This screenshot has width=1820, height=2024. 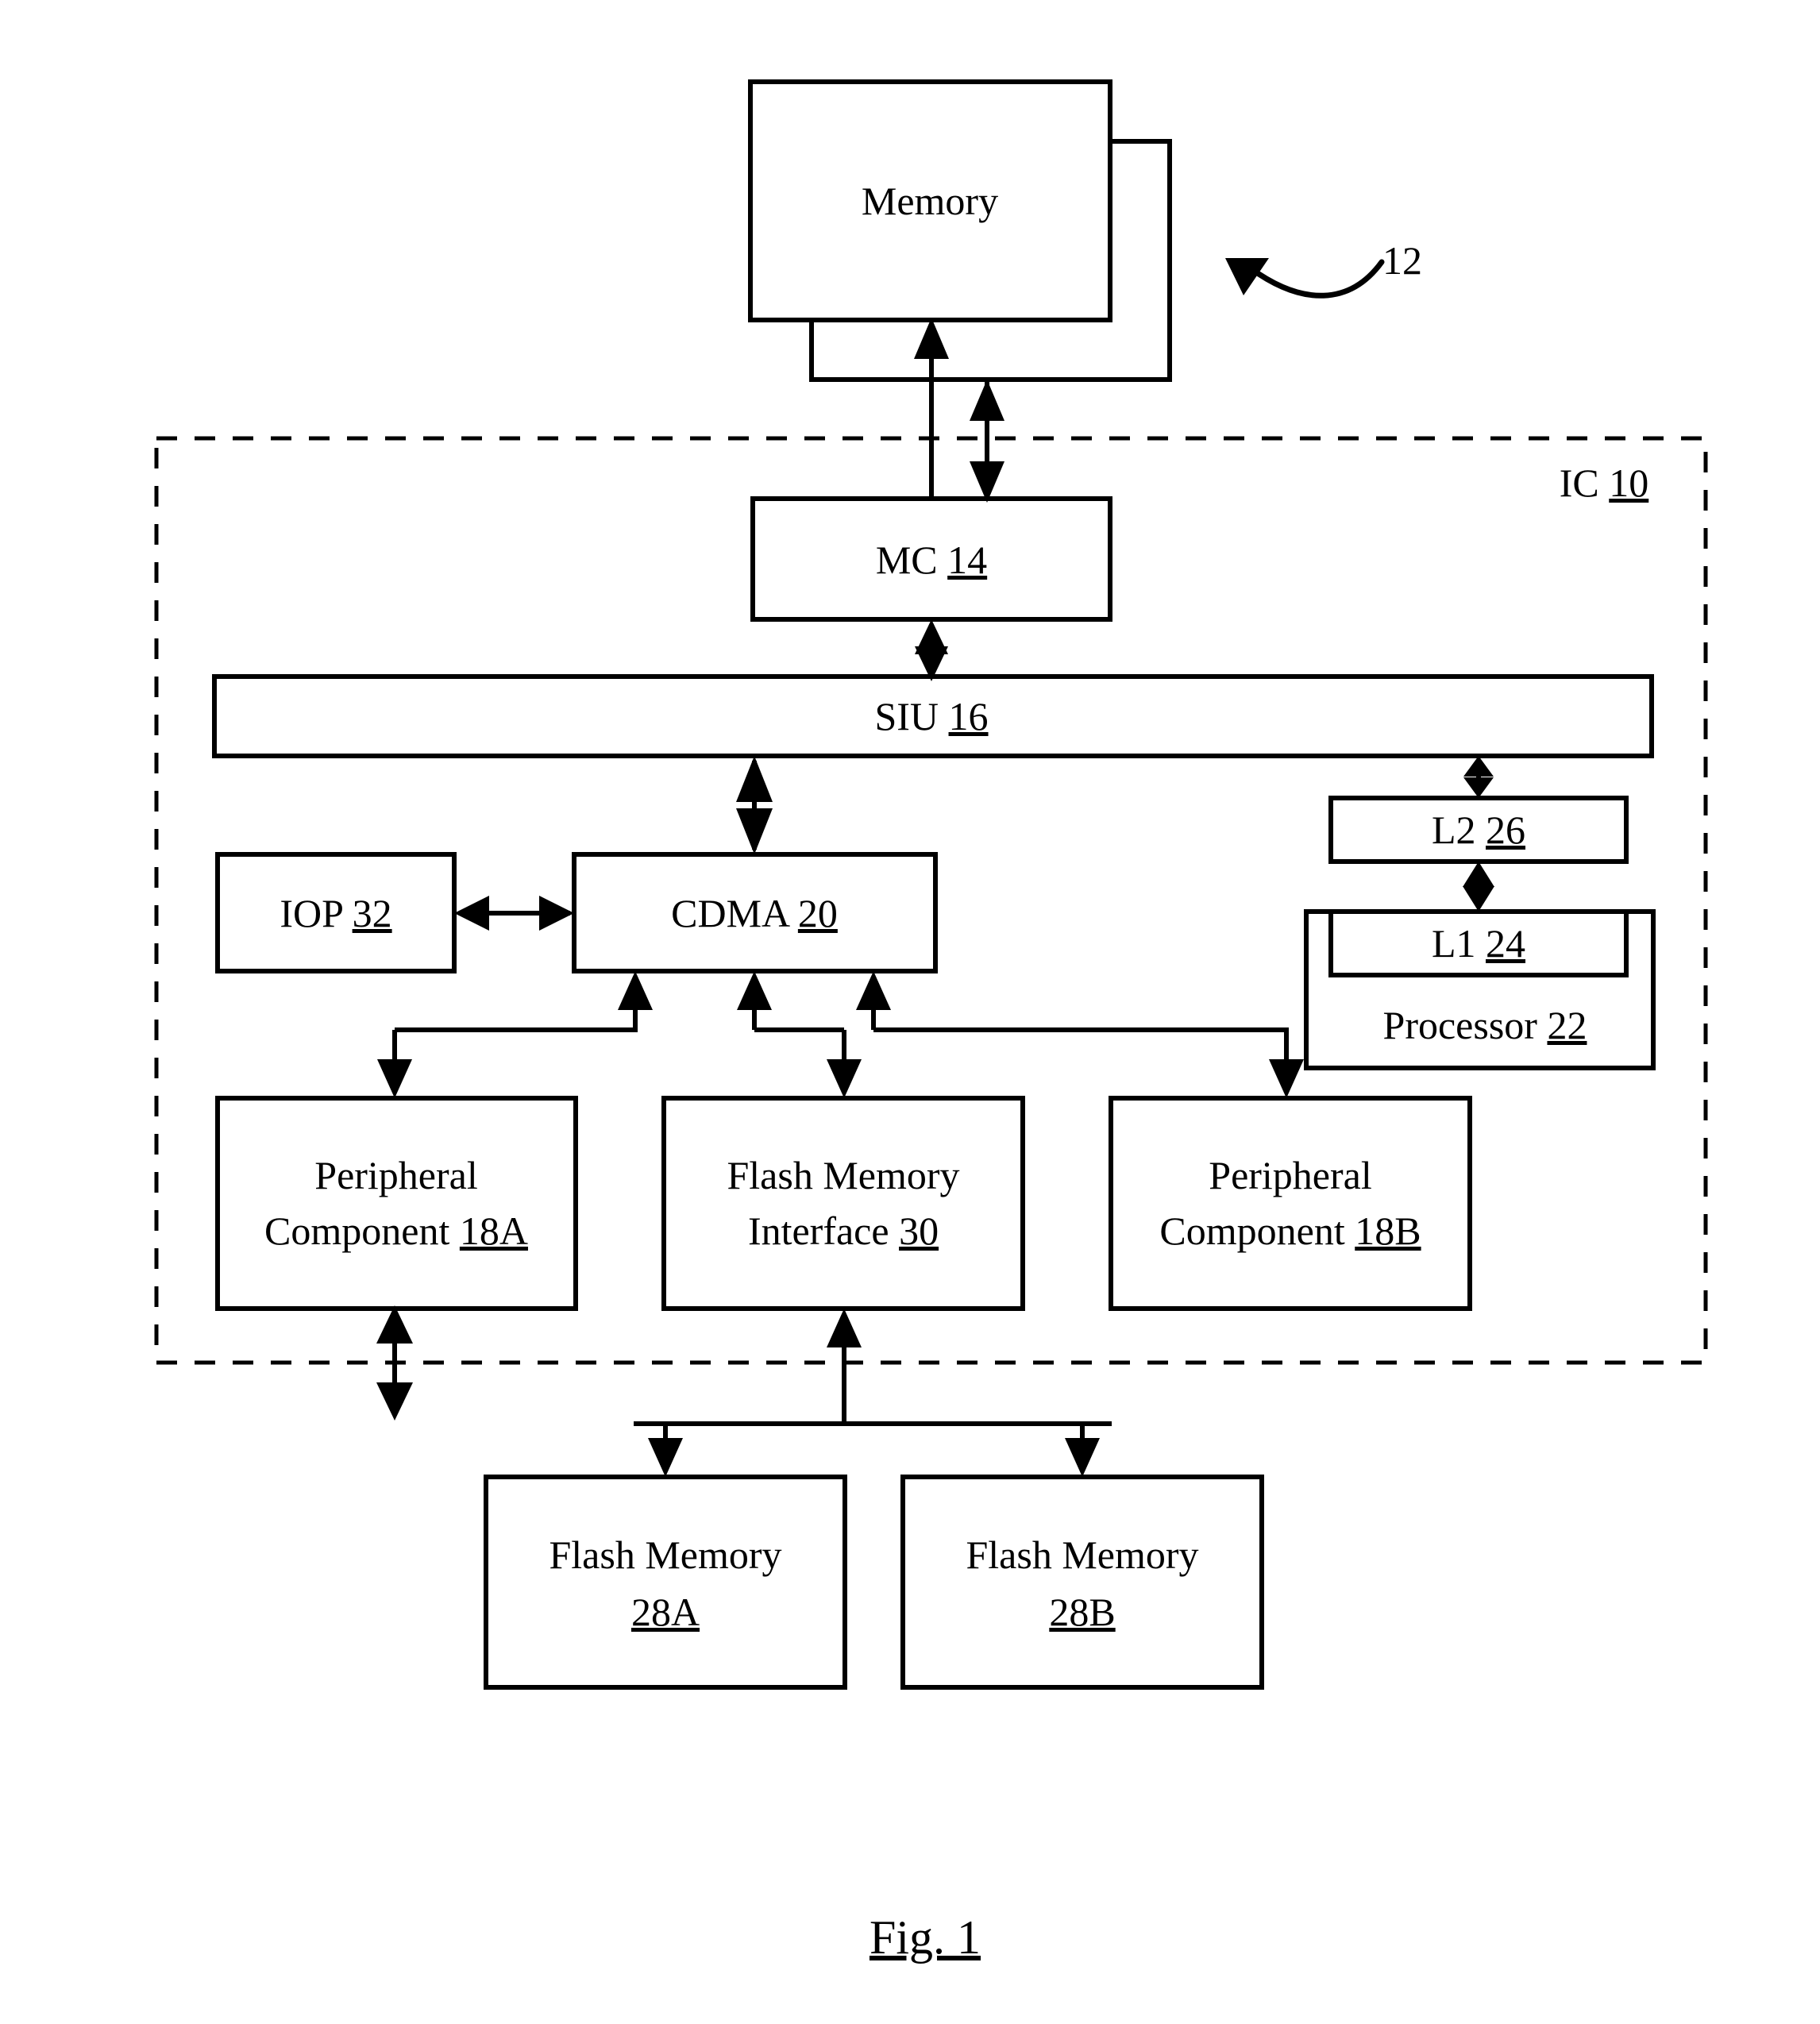 What do you see at coordinates (969, 716) in the screenshot?
I see `siu-label-number: 16` at bounding box center [969, 716].